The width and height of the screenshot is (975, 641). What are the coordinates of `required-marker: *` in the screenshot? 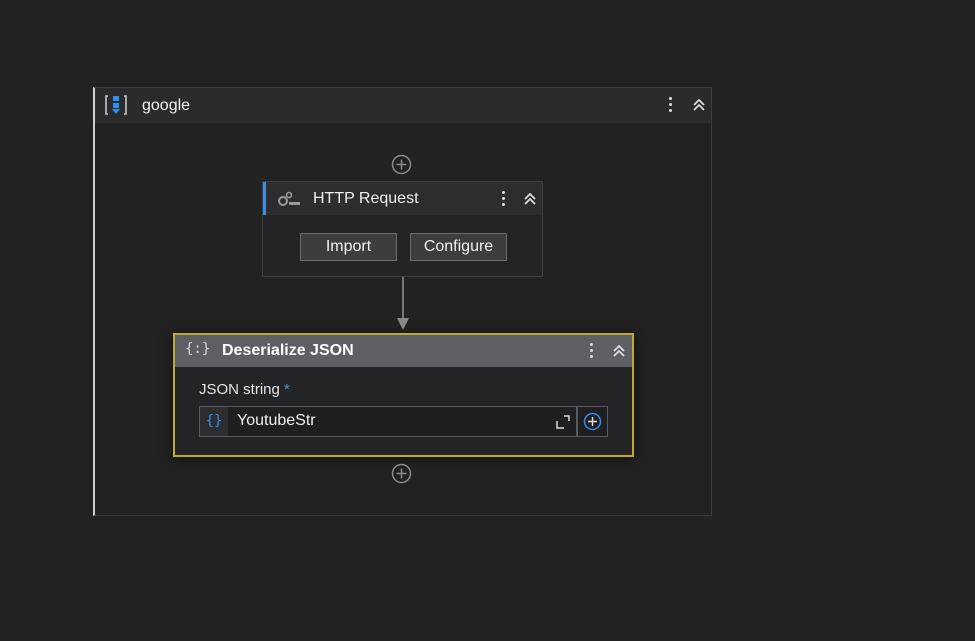 It's located at (287, 389).